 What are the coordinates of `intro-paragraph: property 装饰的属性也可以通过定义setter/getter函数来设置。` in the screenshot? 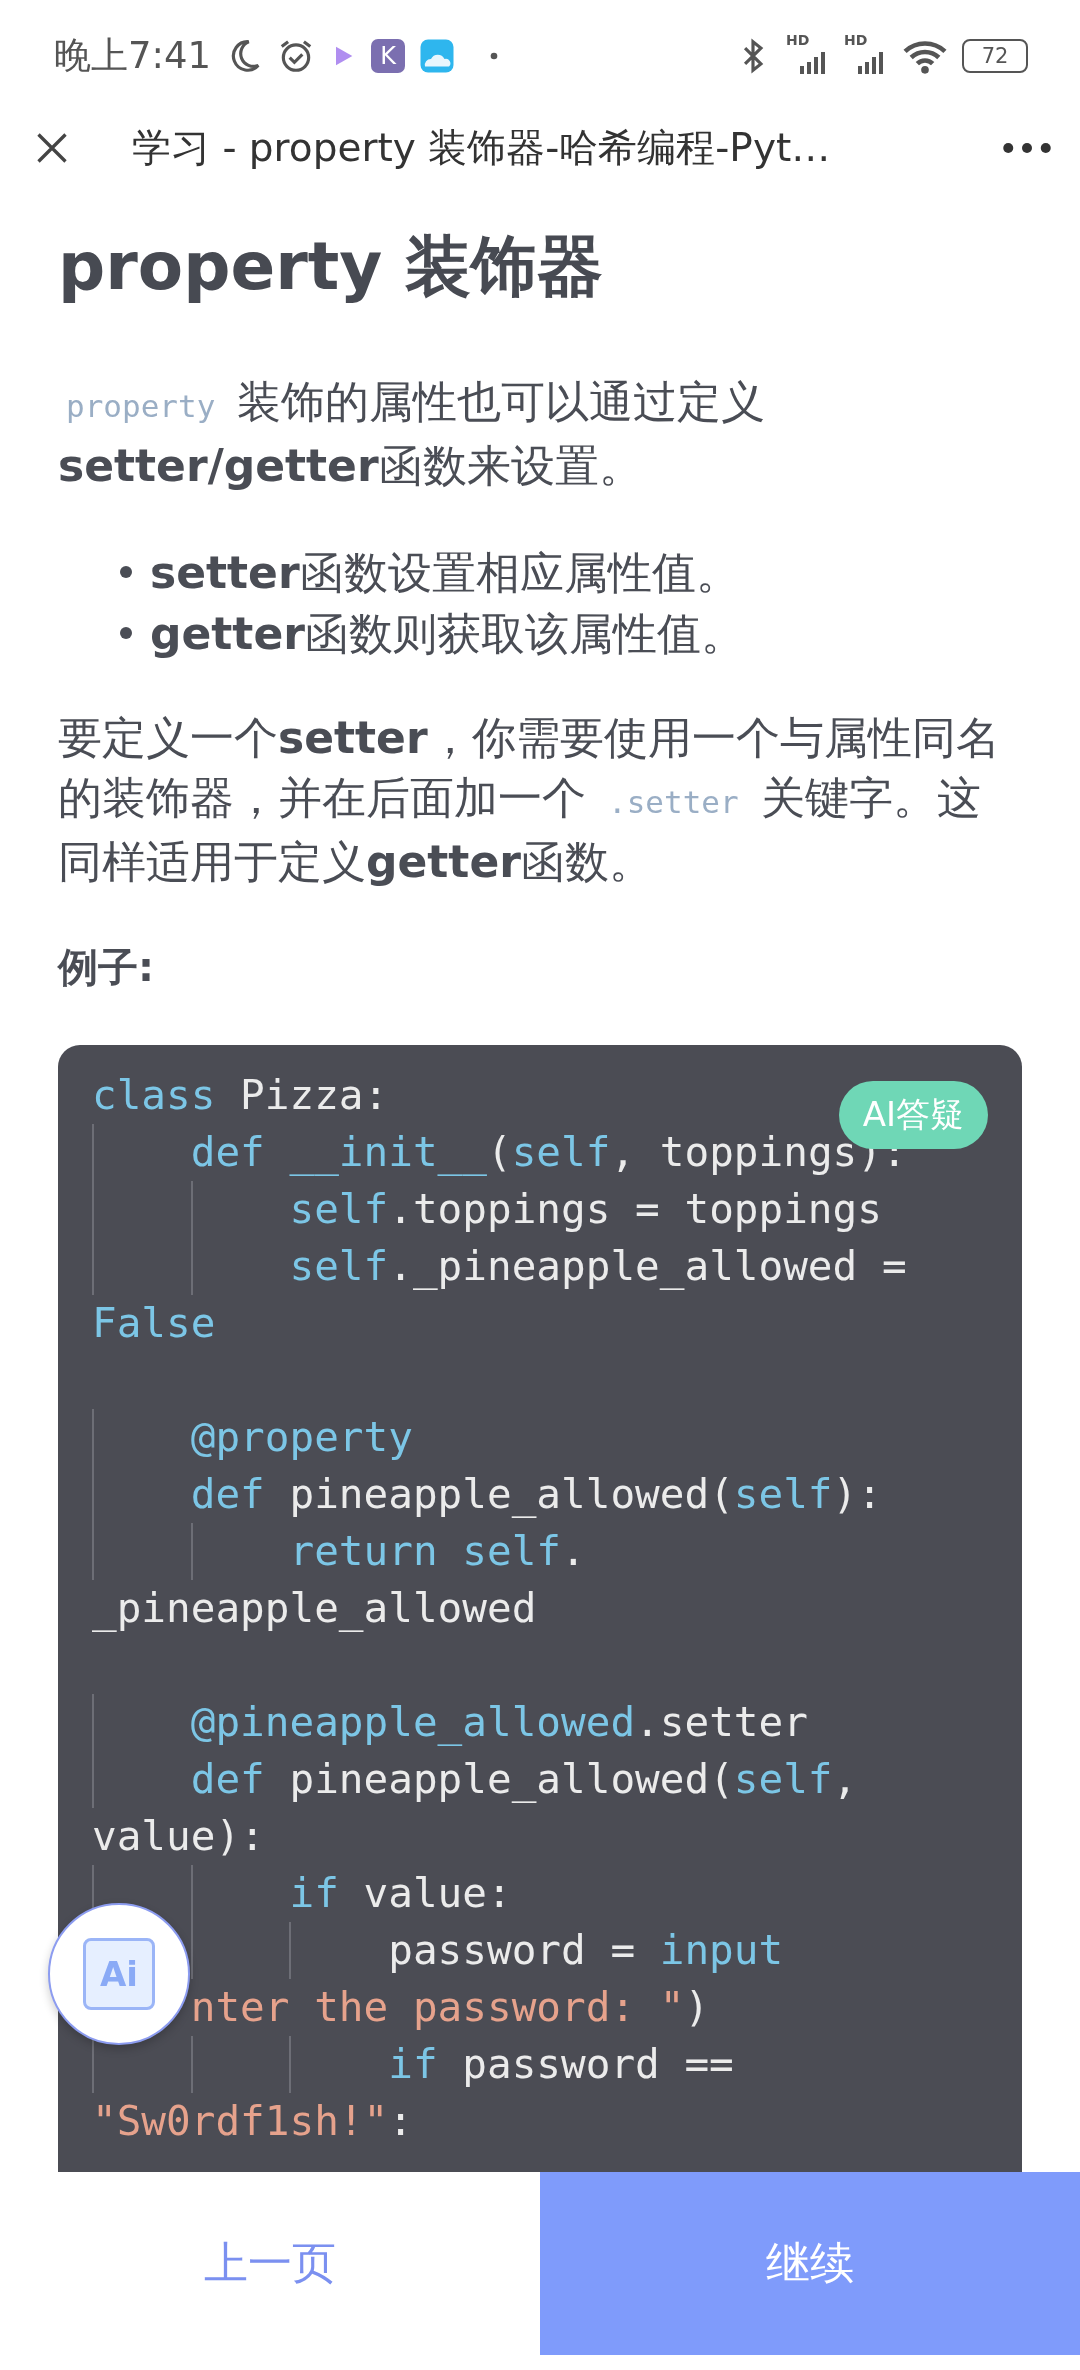 It's located at (412, 433).